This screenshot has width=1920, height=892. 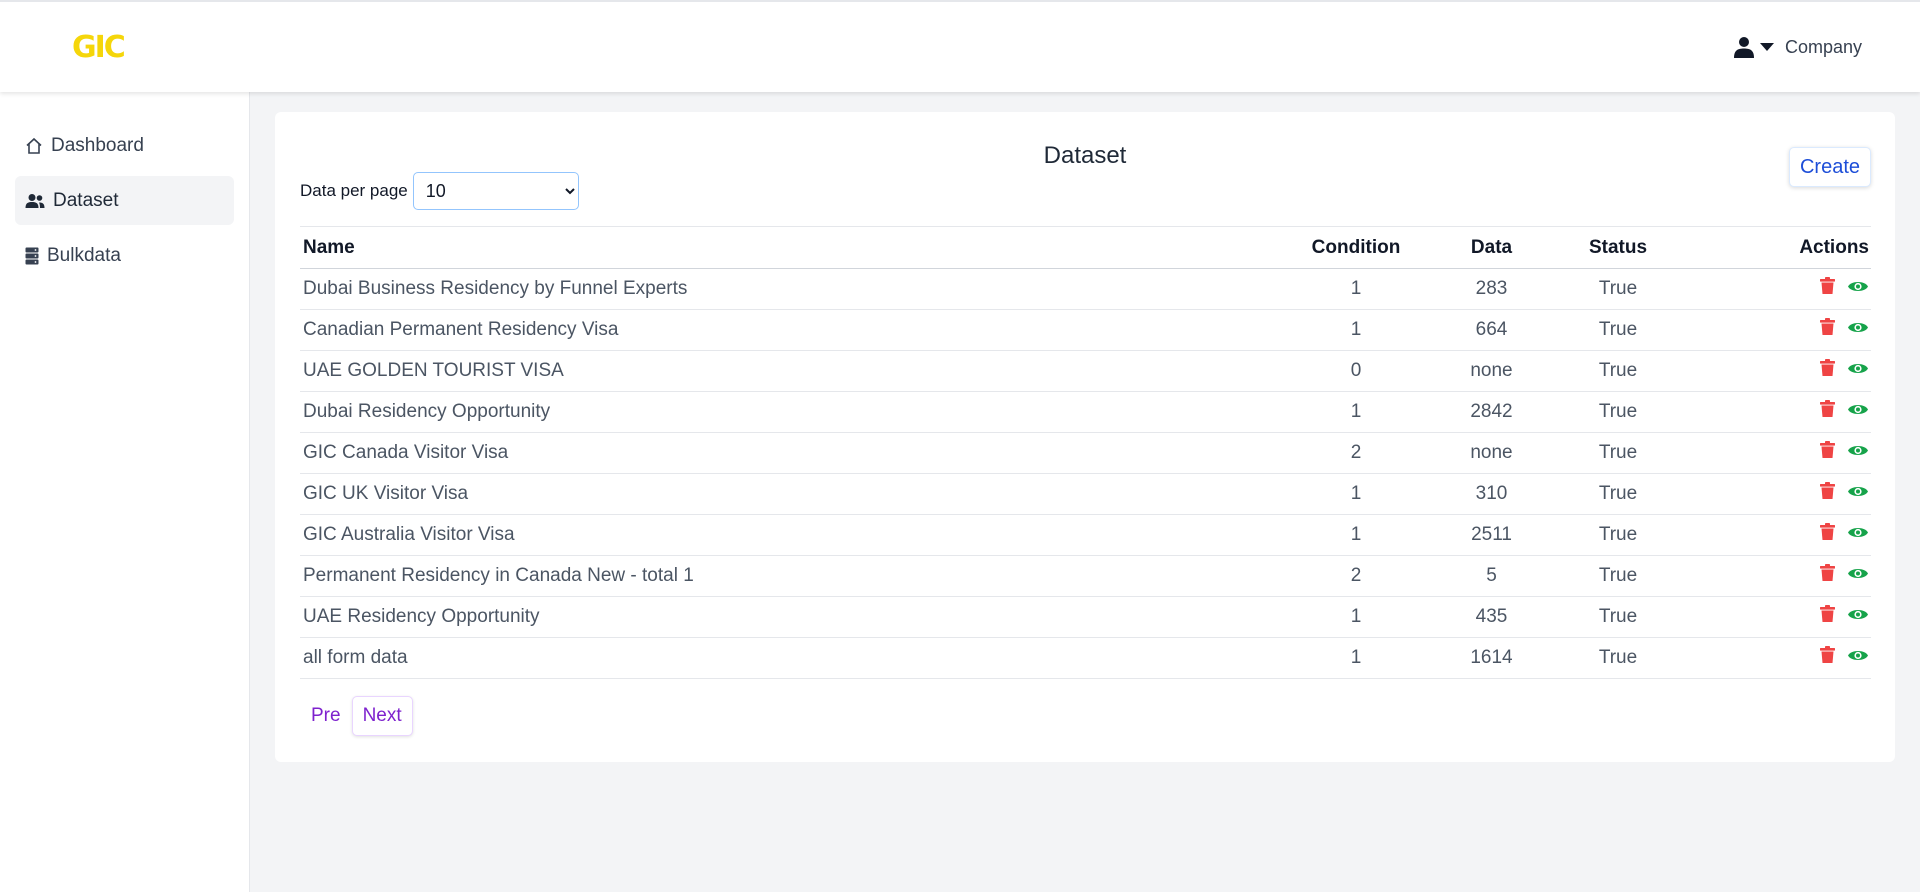 I want to click on user-icon, so click(x=1743, y=47).